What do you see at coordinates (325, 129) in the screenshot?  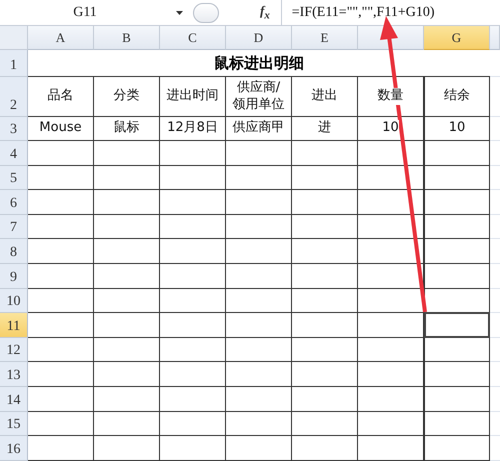 I see `table-cell: 进` at bounding box center [325, 129].